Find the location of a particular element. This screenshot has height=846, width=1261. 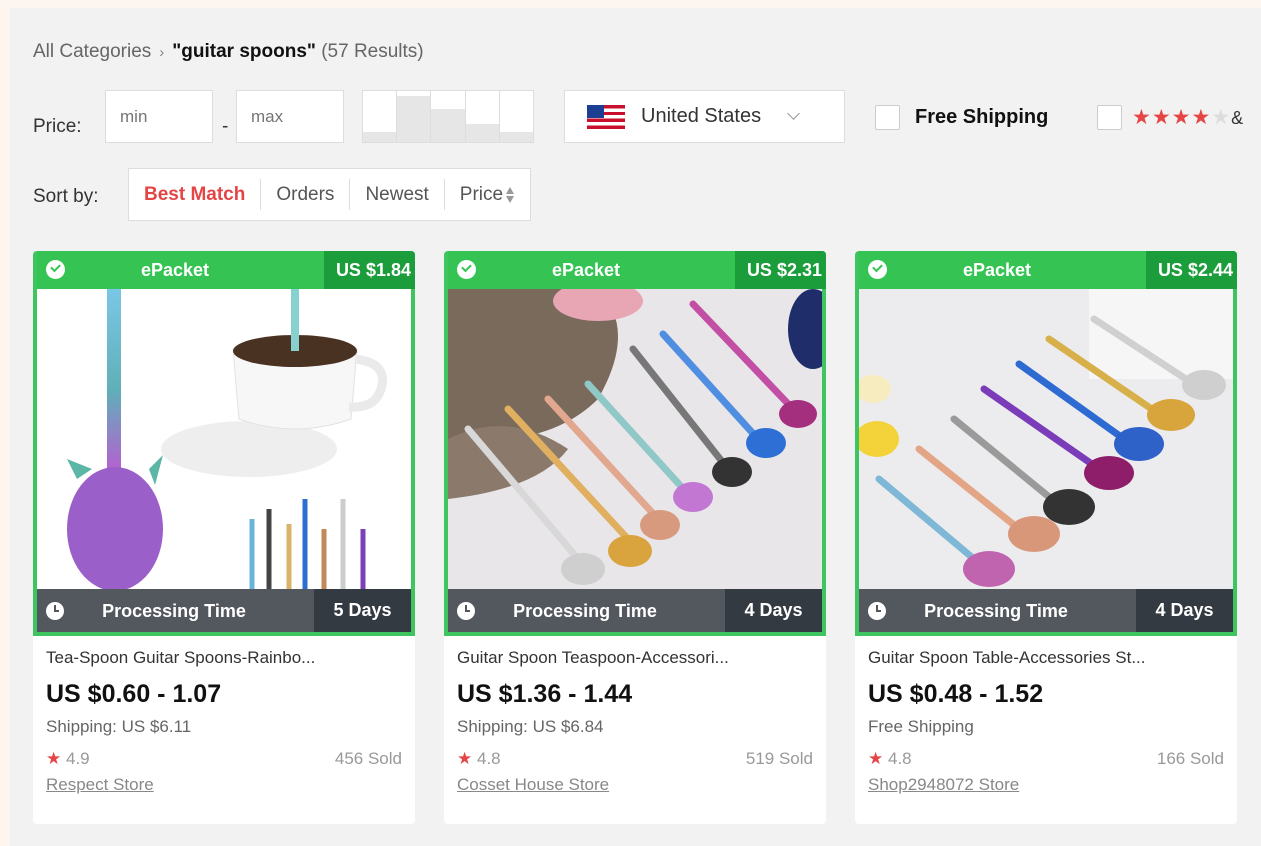

epacket-price: US $1.84 is located at coordinates (369, 270).